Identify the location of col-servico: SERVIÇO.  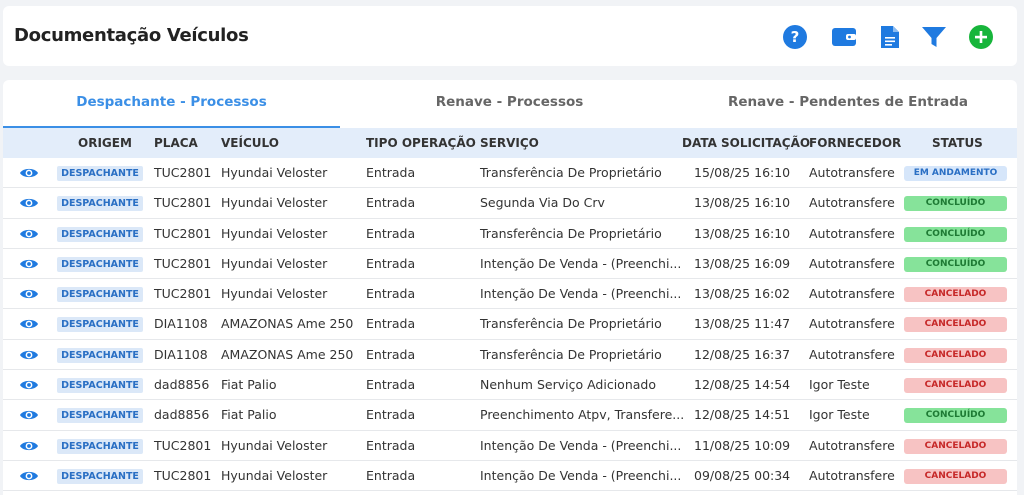
(509, 143).